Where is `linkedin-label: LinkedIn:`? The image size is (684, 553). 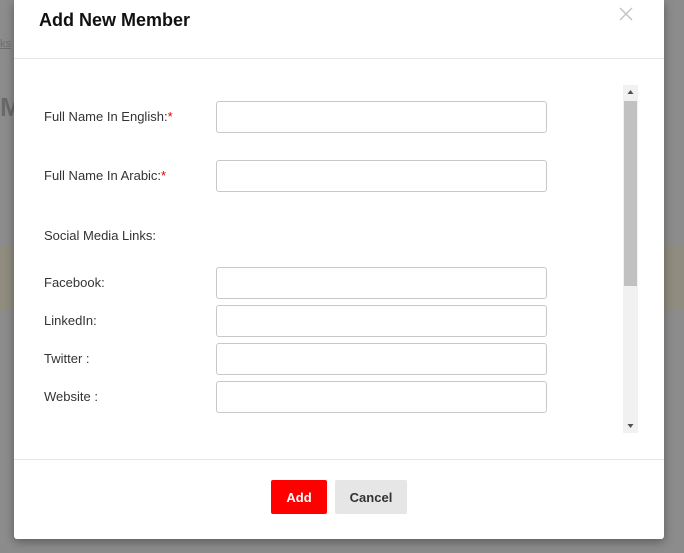 linkedin-label: LinkedIn: is located at coordinates (70, 320).